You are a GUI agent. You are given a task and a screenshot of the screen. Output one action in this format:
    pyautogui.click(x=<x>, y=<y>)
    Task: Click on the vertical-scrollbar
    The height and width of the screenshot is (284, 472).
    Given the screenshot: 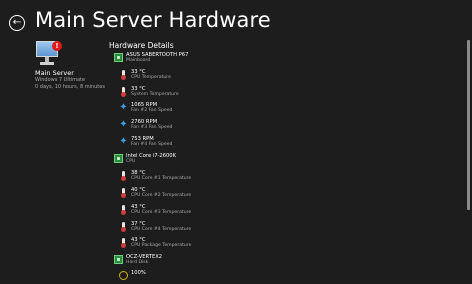 What is the action you would take?
    pyautogui.click(x=468, y=125)
    